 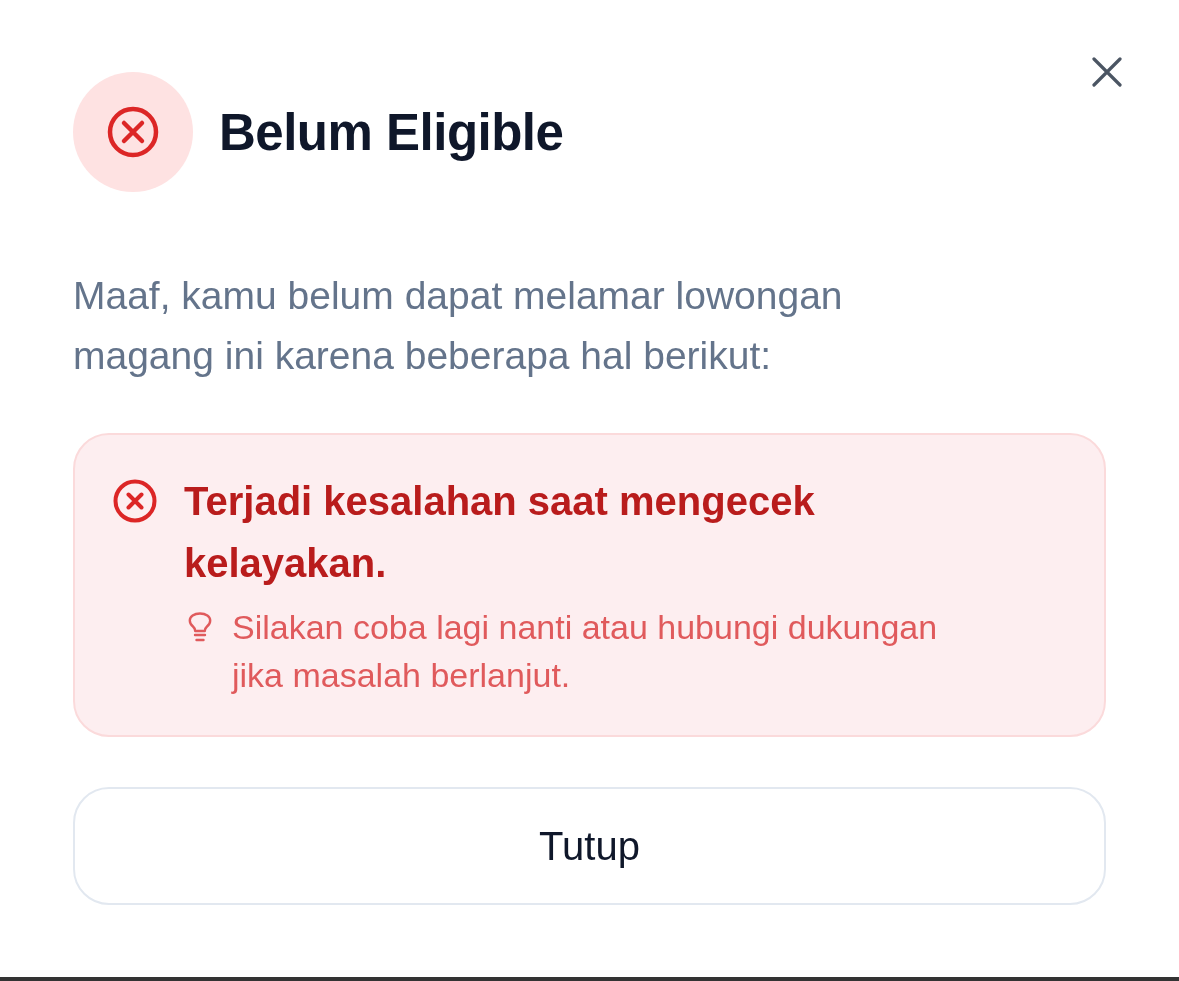 I want to click on lightbulb-icon, so click(x=200, y=627).